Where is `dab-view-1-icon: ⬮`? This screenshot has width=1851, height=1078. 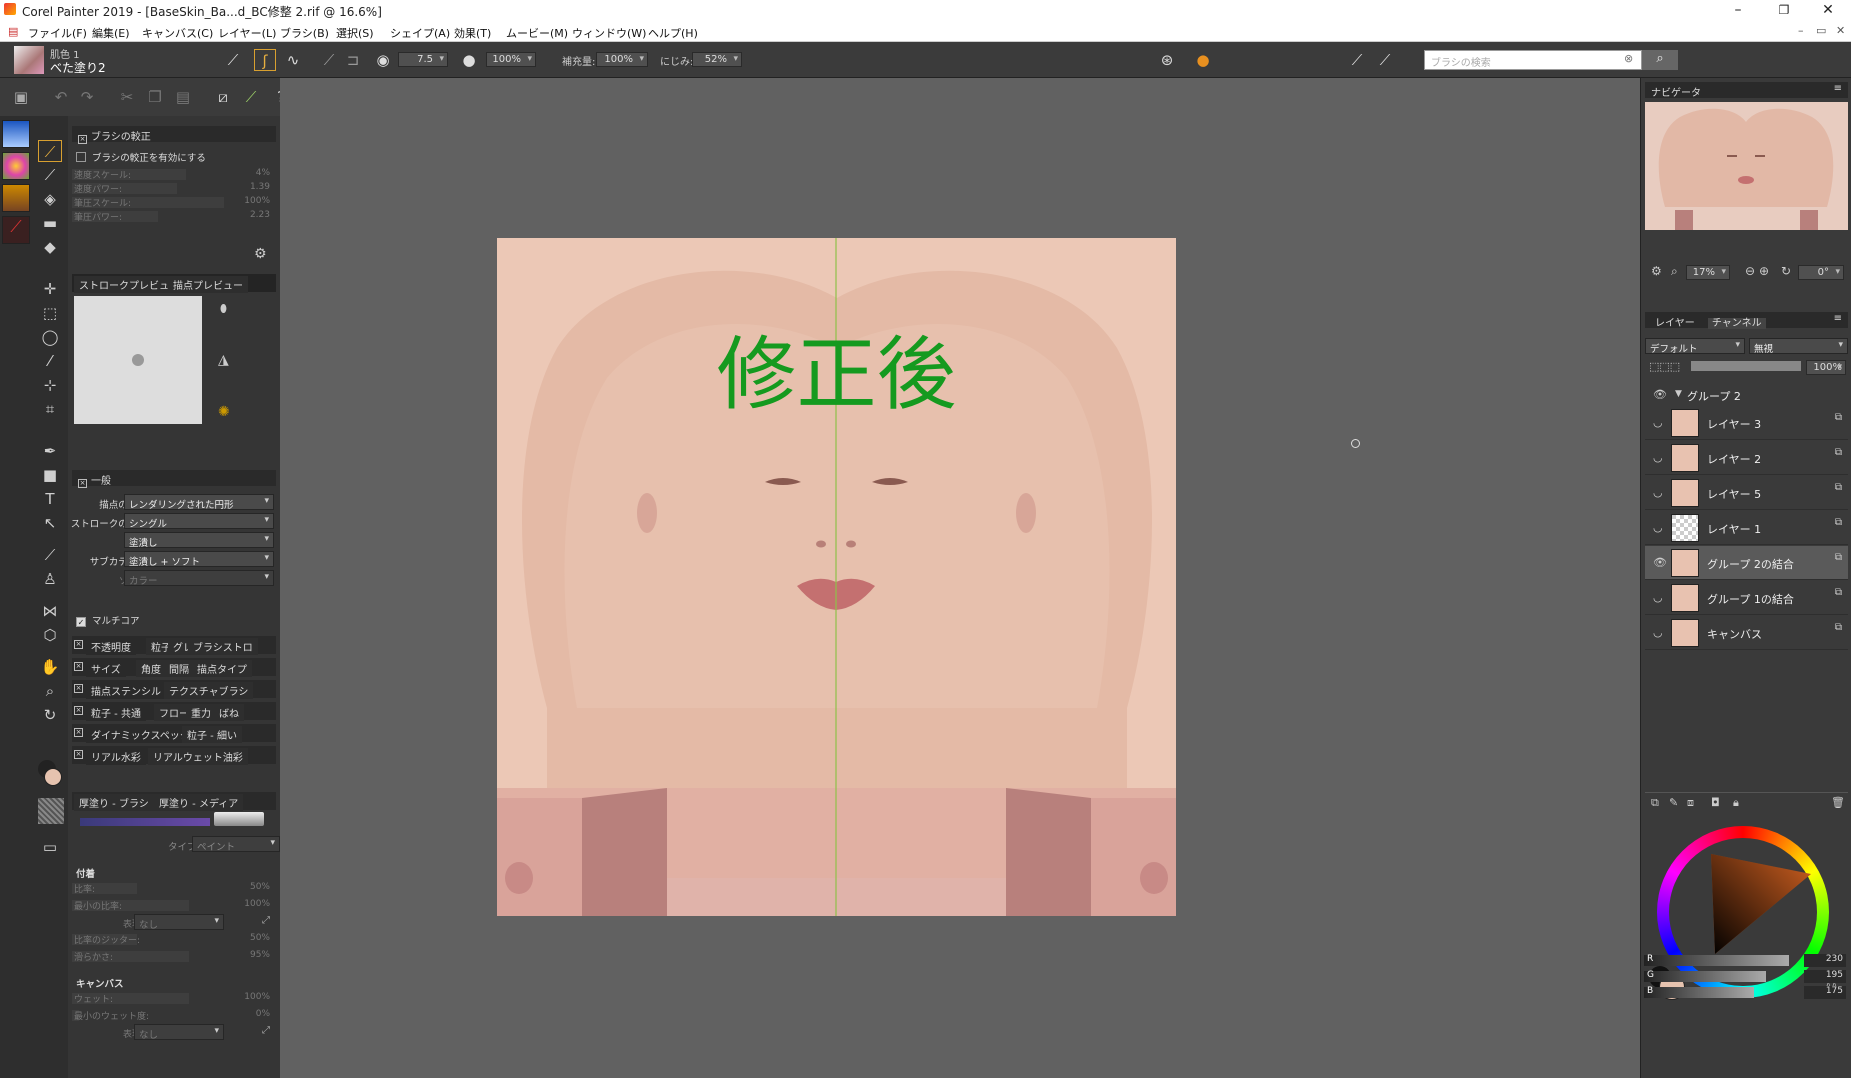 dab-view-1-icon: ⬮ is located at coordinates (223, 309).